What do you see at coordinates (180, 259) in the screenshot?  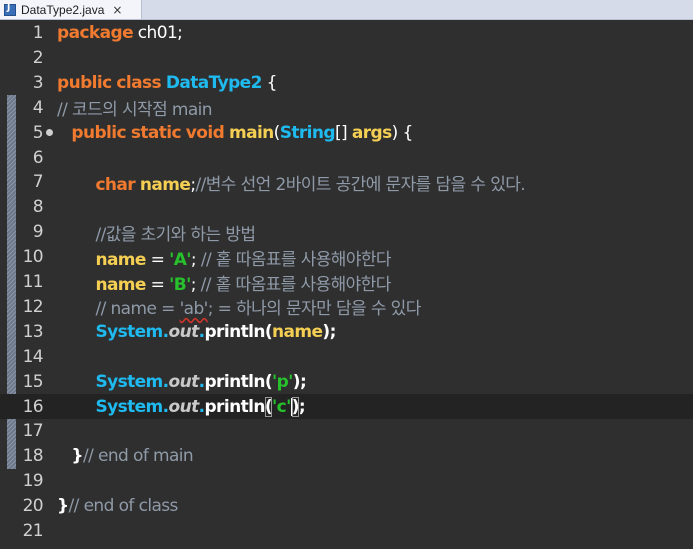 I see `code-token: 'A'` at bounding box center [180, 259].